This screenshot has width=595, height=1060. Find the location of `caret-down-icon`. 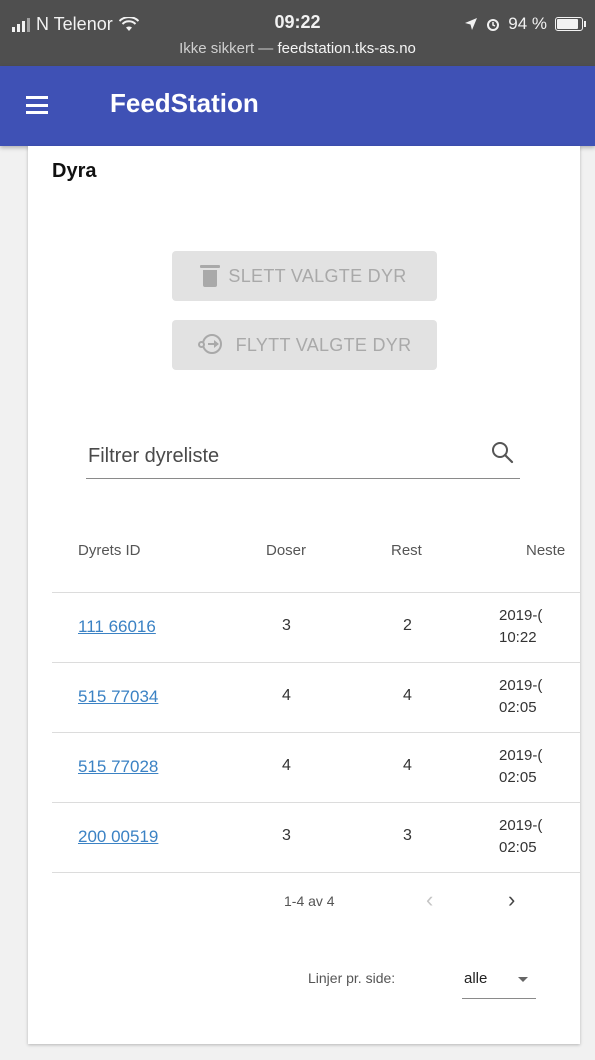

caret-down-icon is located at coordinates (523, 979).